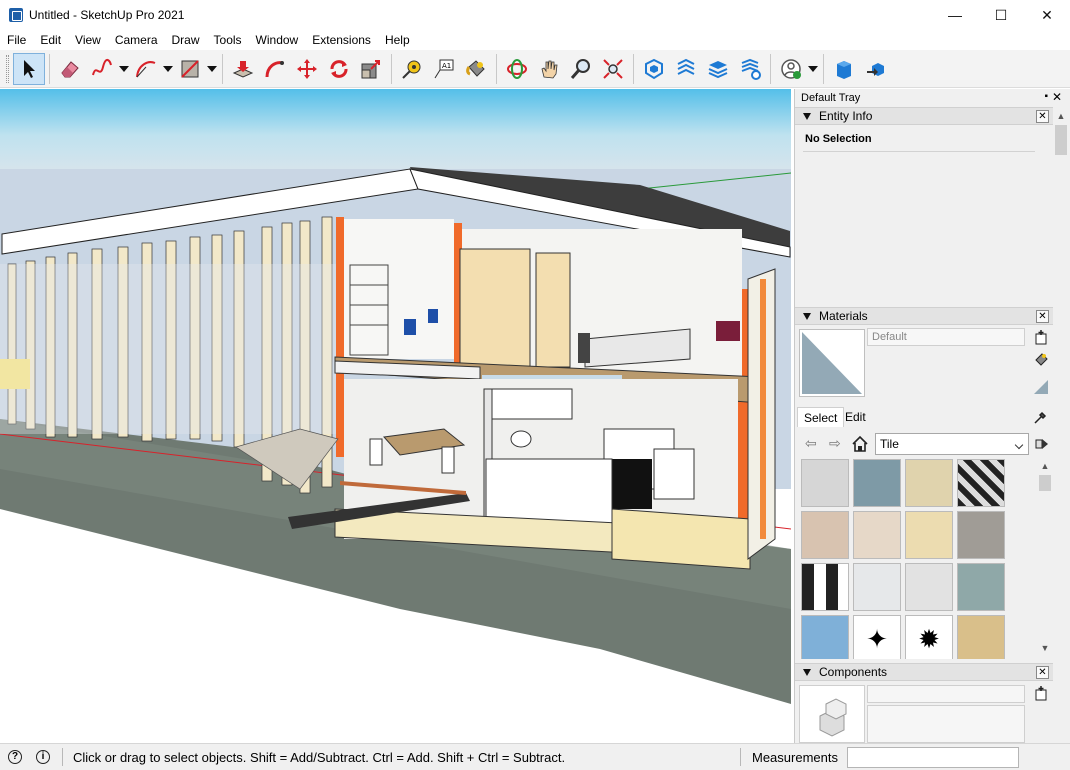  What do you see at coordinates (412, 69) in the screenshot?
I see `tape-measure-tool-button` at bounding box center [412, 69].